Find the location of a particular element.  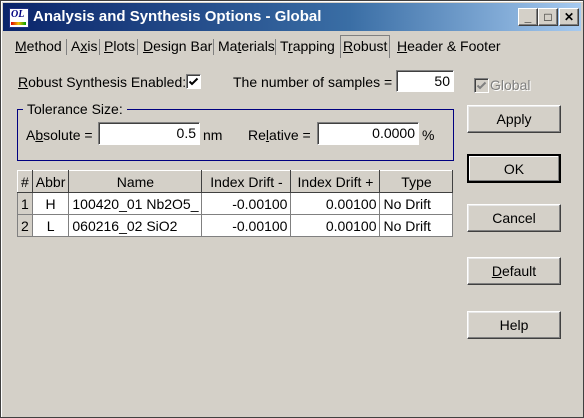

header-drift-plus: Index Drift + is located at coordinates (335, 181).